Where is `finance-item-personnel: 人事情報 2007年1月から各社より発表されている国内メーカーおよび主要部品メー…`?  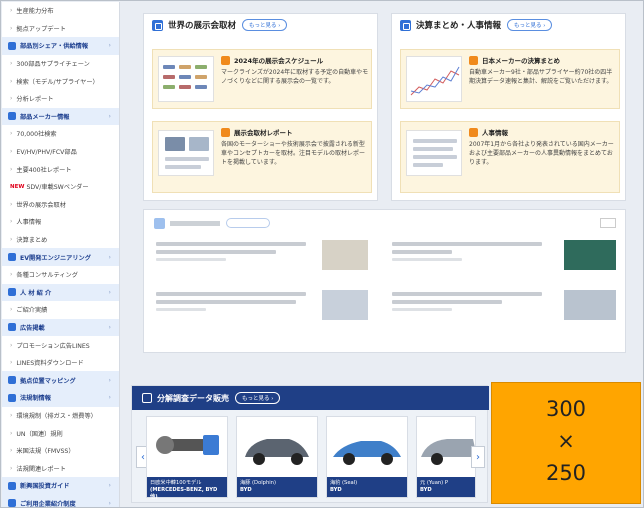 finance-item-personnel: 人事情報 2007年1月から各社より発表されている国内メーカーおよび主要部品メー… is located at coordinates (510, 157).